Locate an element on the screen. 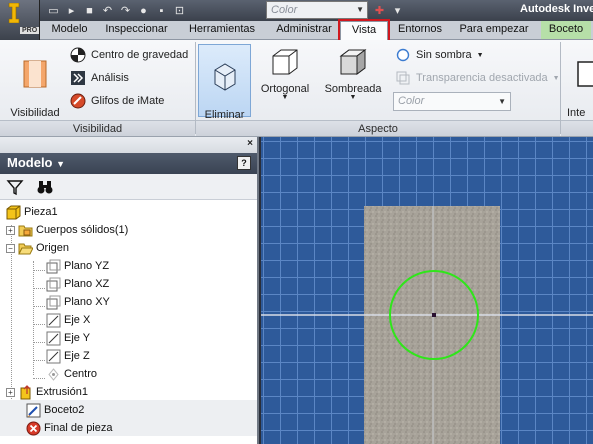  customize-qat-icon: ▾ is located at coordinates (397, 11).